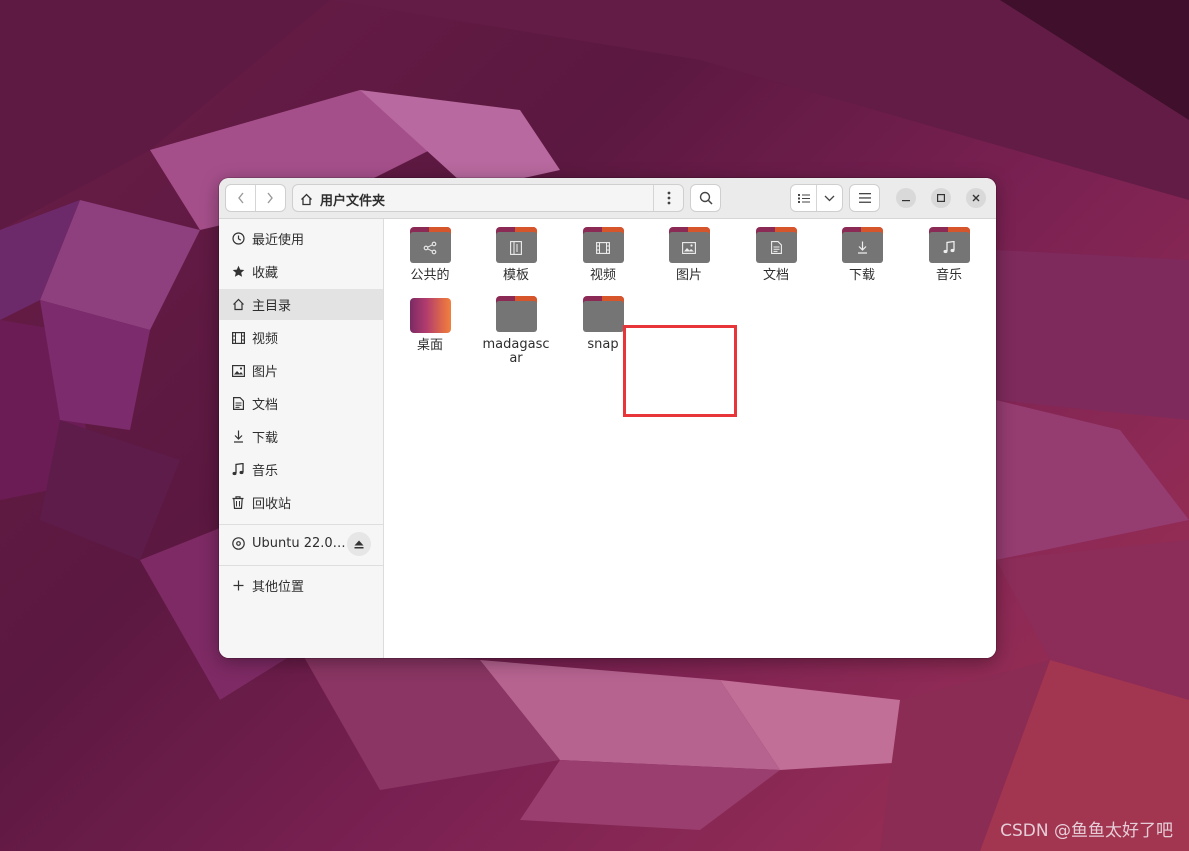 This screenshot has width=1189, height=851. Describe the element at coordinates (265, 438) in the screenshot. I see `sidebar-item-label: 下载` at that location.